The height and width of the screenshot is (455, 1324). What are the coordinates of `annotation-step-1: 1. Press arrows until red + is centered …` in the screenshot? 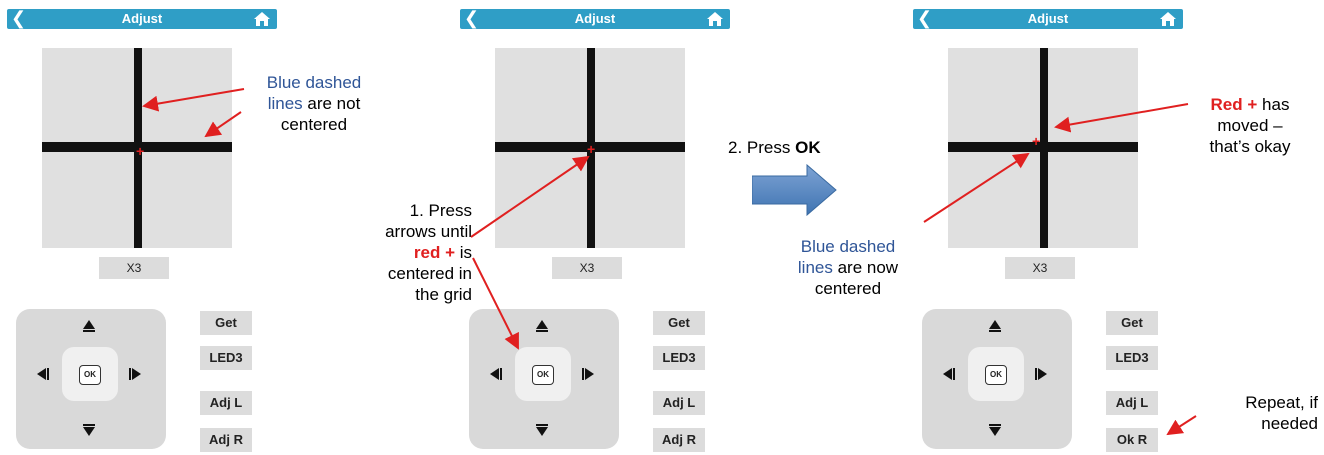 It's located at (428, 252).